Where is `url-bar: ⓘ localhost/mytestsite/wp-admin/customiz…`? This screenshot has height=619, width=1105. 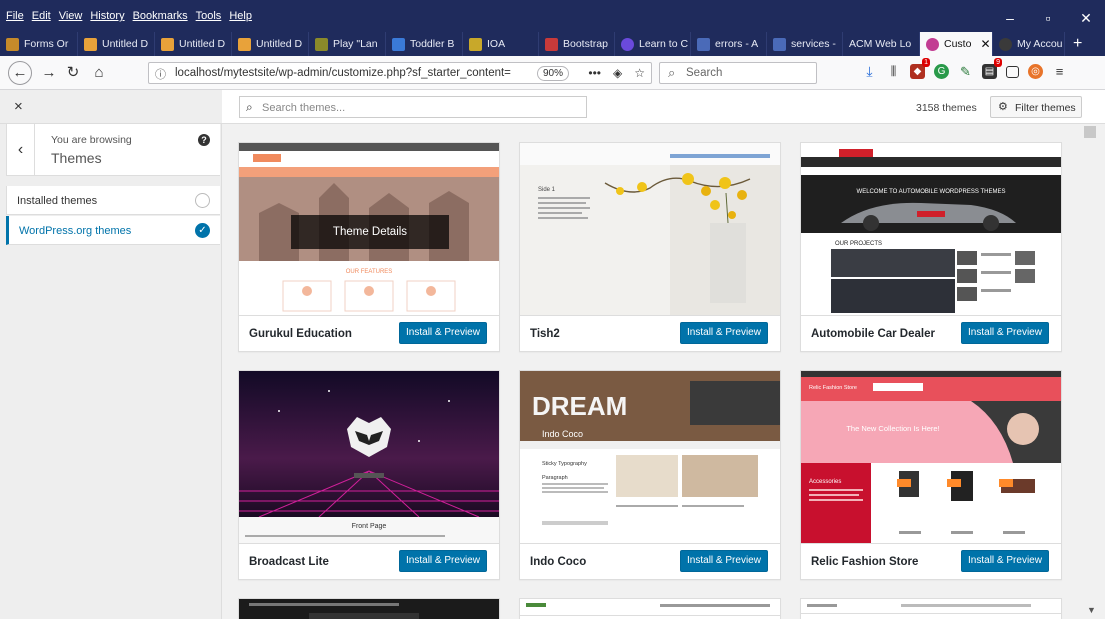
url-bar: ⓘ localhost/mytestsite/wp-admin/customiz… is located at coordinates (400, 73).